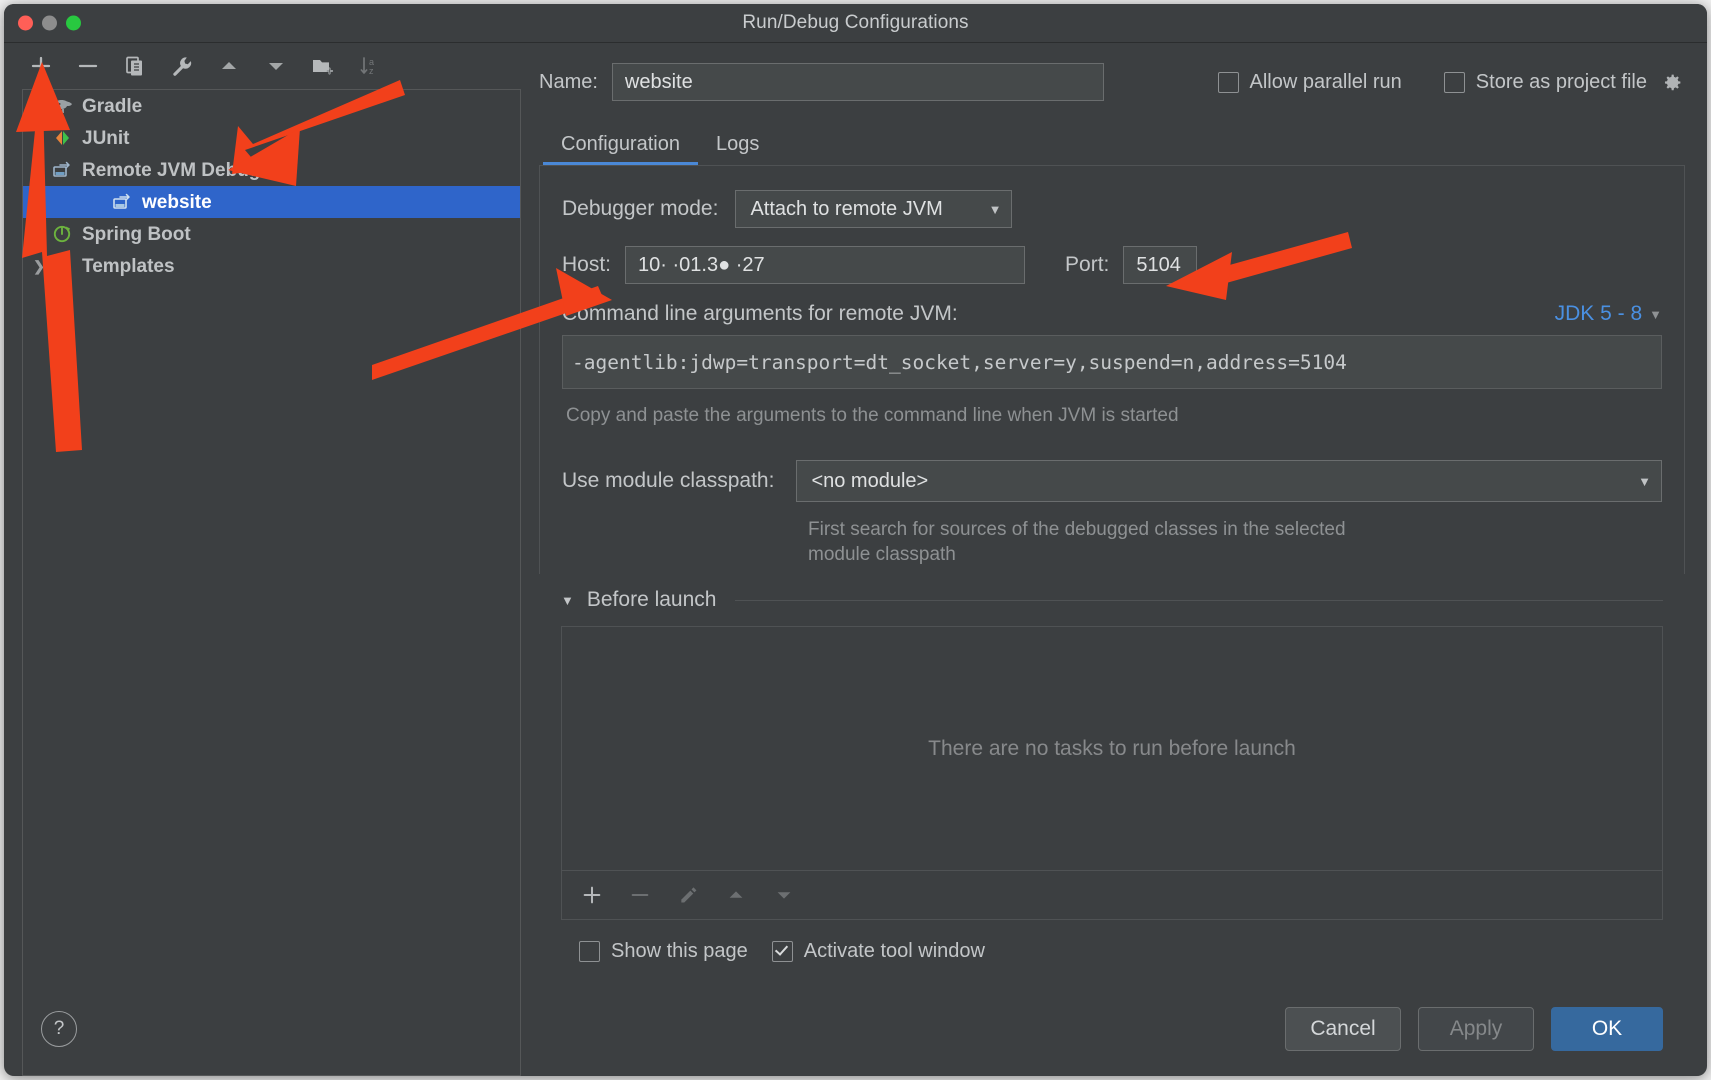 The width and height of the screenshot is (1711, 1080). Describe the element at coordinates (271, 234) in the screenshot. I see `tree-item-spring-boot: ❯ Spring Boot` at that location.